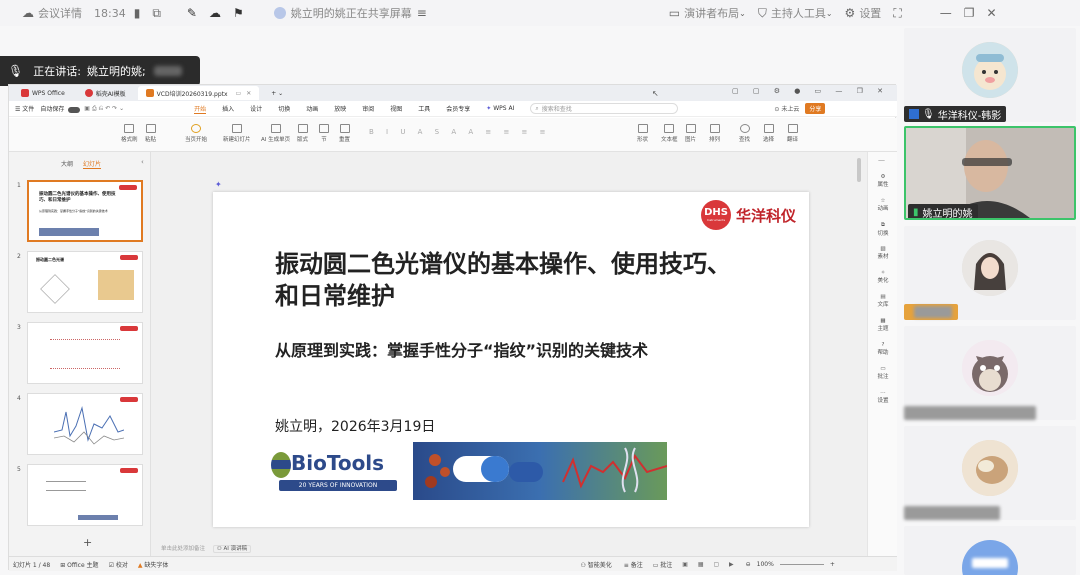 This screenshot has height=575, width=1080. I want to click on menu-file: ☰ 文件, so click(24, 108).